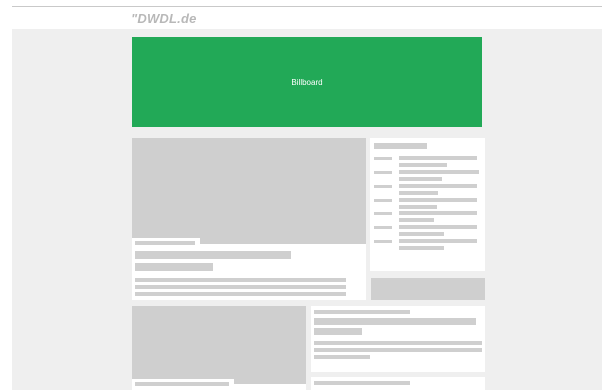 The image size is (602, 390). What do you see at coordinates (362, 312) in the screenshot?
I see `third-article-kicker-placeholder` at bounding box center [362, 312].